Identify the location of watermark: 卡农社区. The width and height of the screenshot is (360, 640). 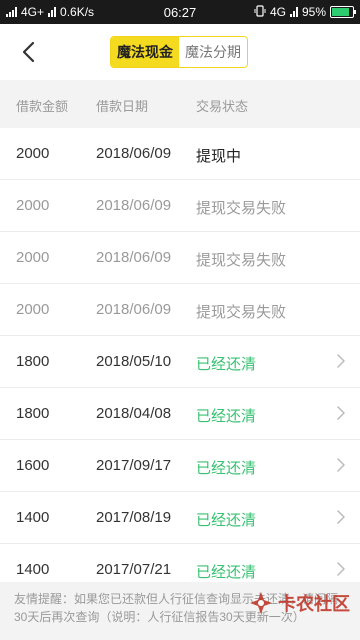
(299, 603).